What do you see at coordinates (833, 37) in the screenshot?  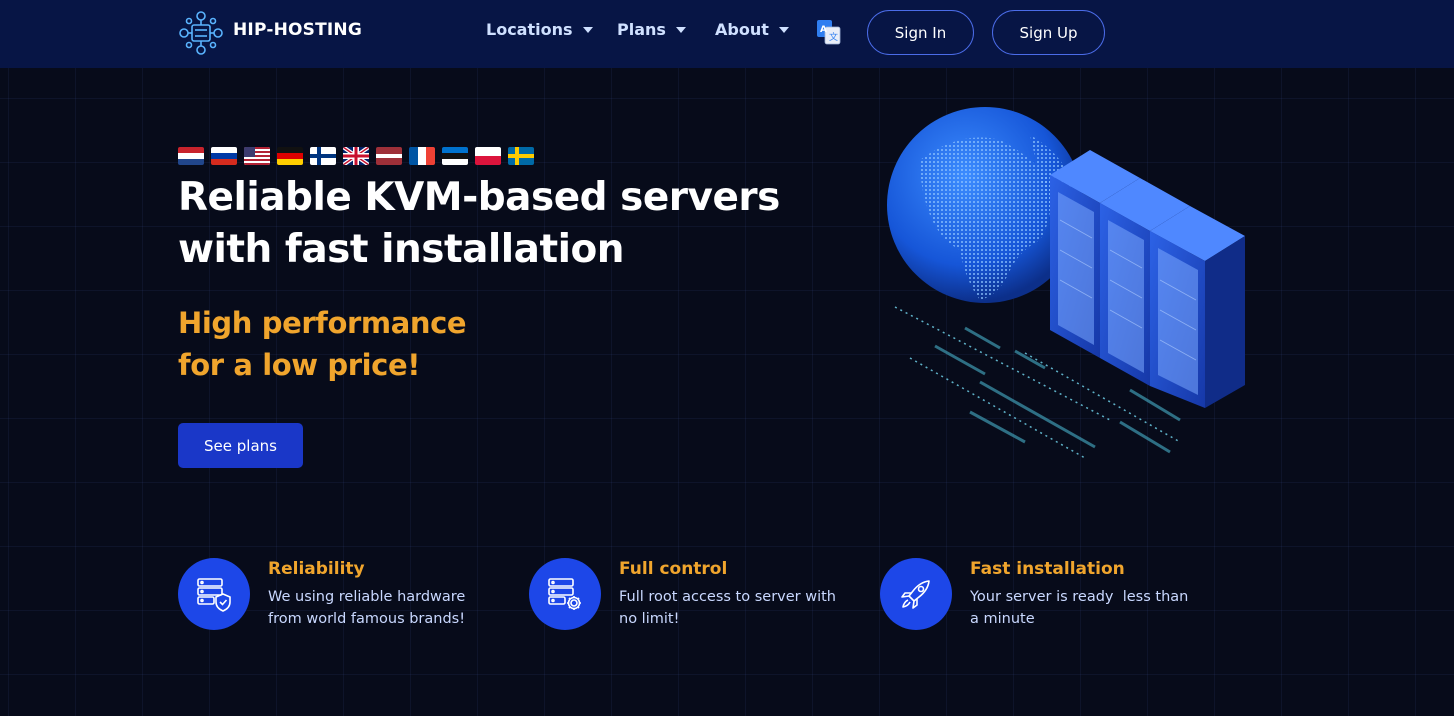 I see `svg-text: 文` at bounding box center [833, 37].